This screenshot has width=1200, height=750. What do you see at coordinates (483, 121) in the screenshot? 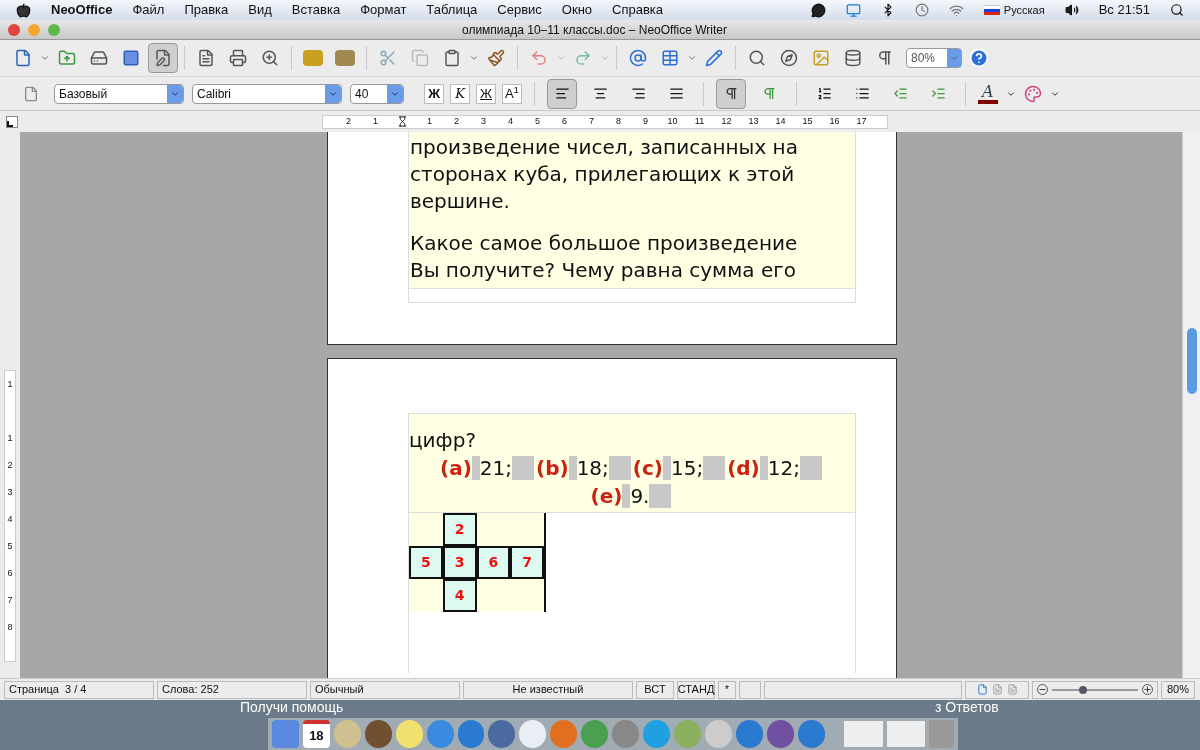
I see `ruler-number: 3` at bounding box center [483, 121].